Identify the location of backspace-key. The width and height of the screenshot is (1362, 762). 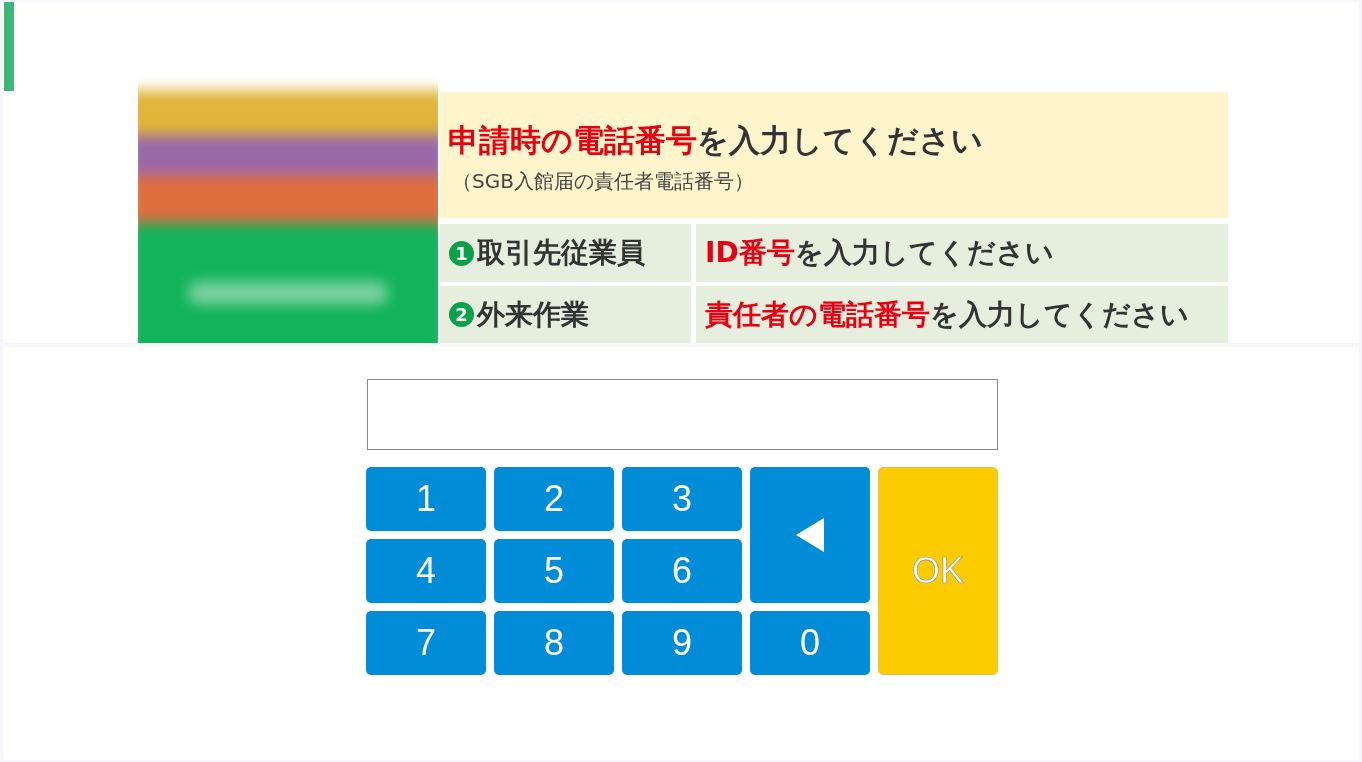
(810, 535).